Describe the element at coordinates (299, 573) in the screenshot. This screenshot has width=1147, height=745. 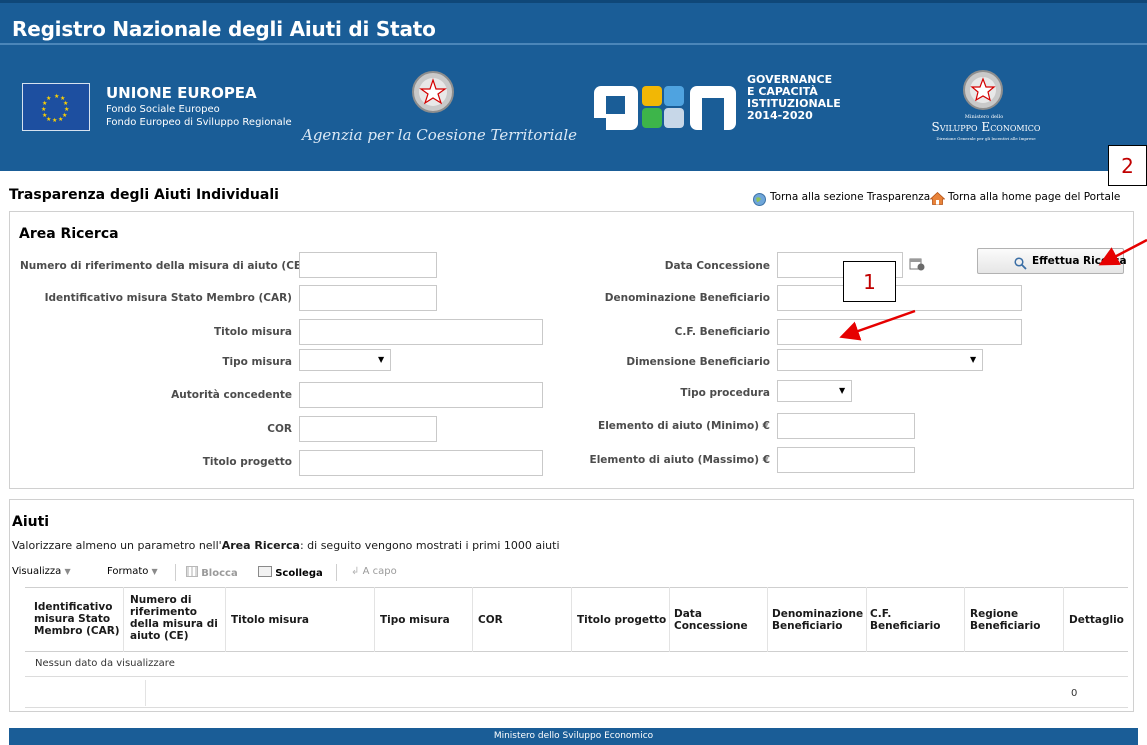
I see `scollega-label: Scollega` at that location.